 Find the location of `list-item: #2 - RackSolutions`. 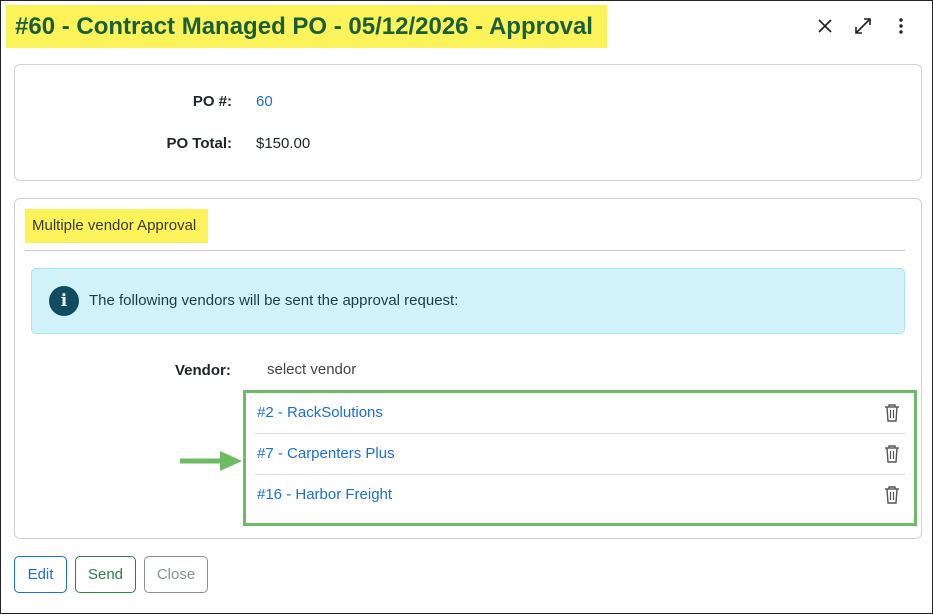

list-item: #2 - RackSolutions is located at coordinates (580, 413).